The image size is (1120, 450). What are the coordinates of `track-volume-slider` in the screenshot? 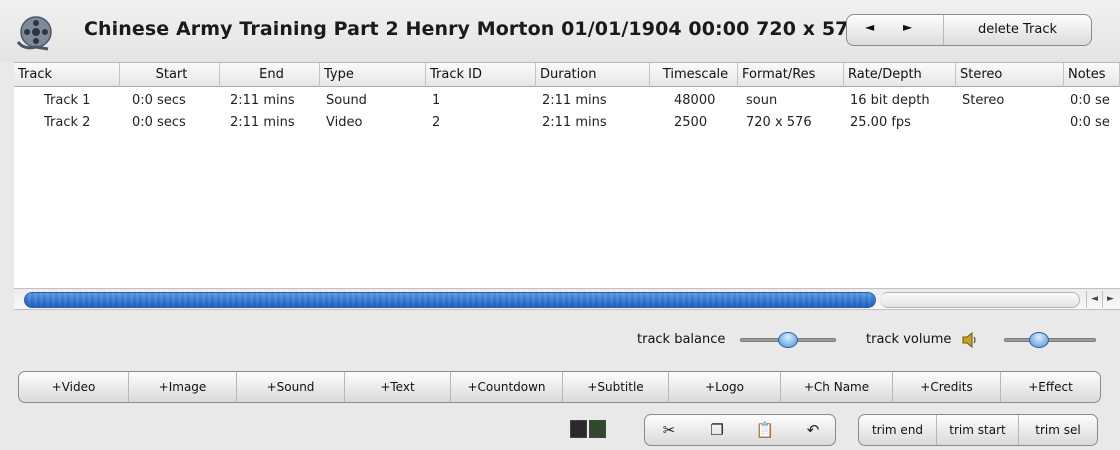 It's located at (1050, 340).